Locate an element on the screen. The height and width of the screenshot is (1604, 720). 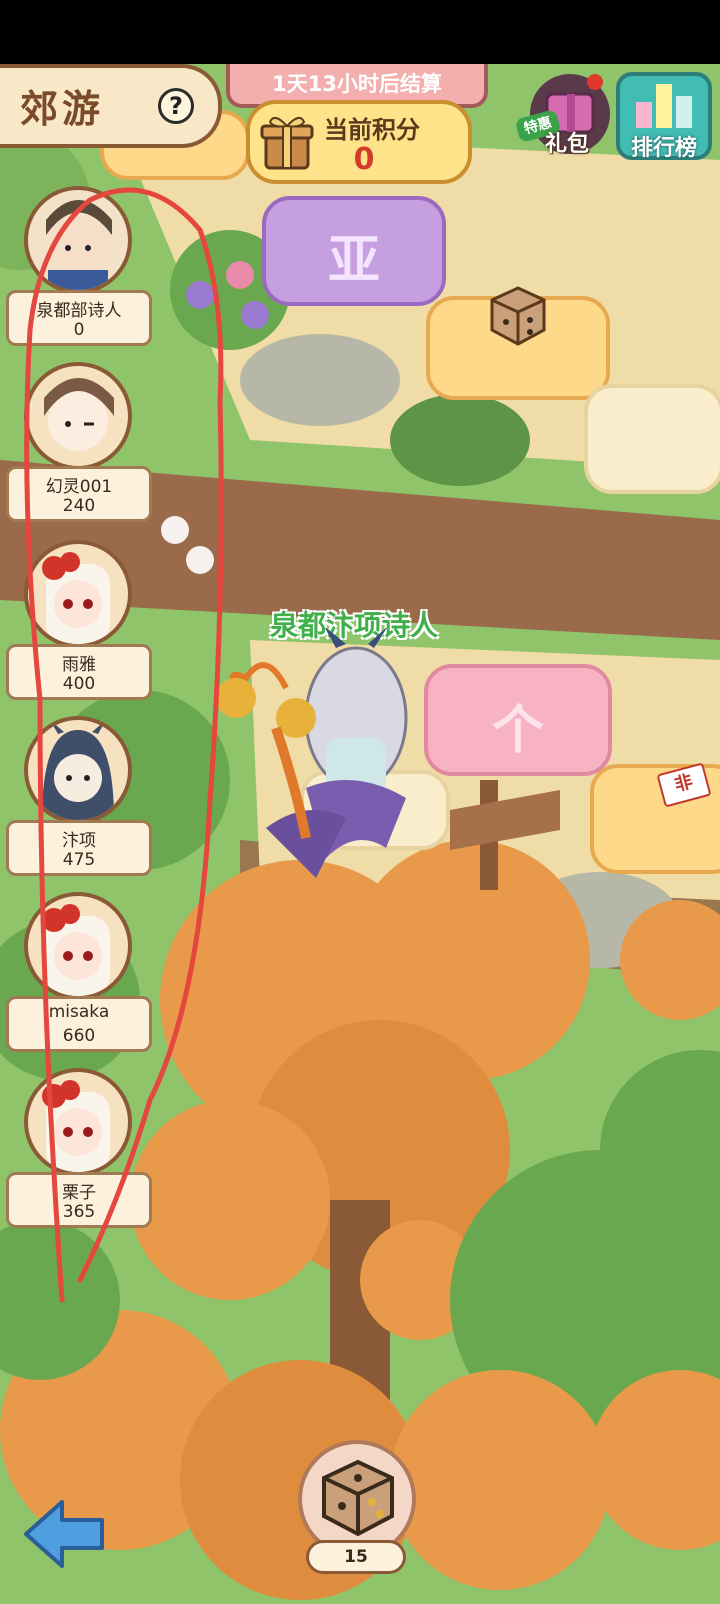
player-card: 泉都部诗人 0 is located at coordinates (79, 318).